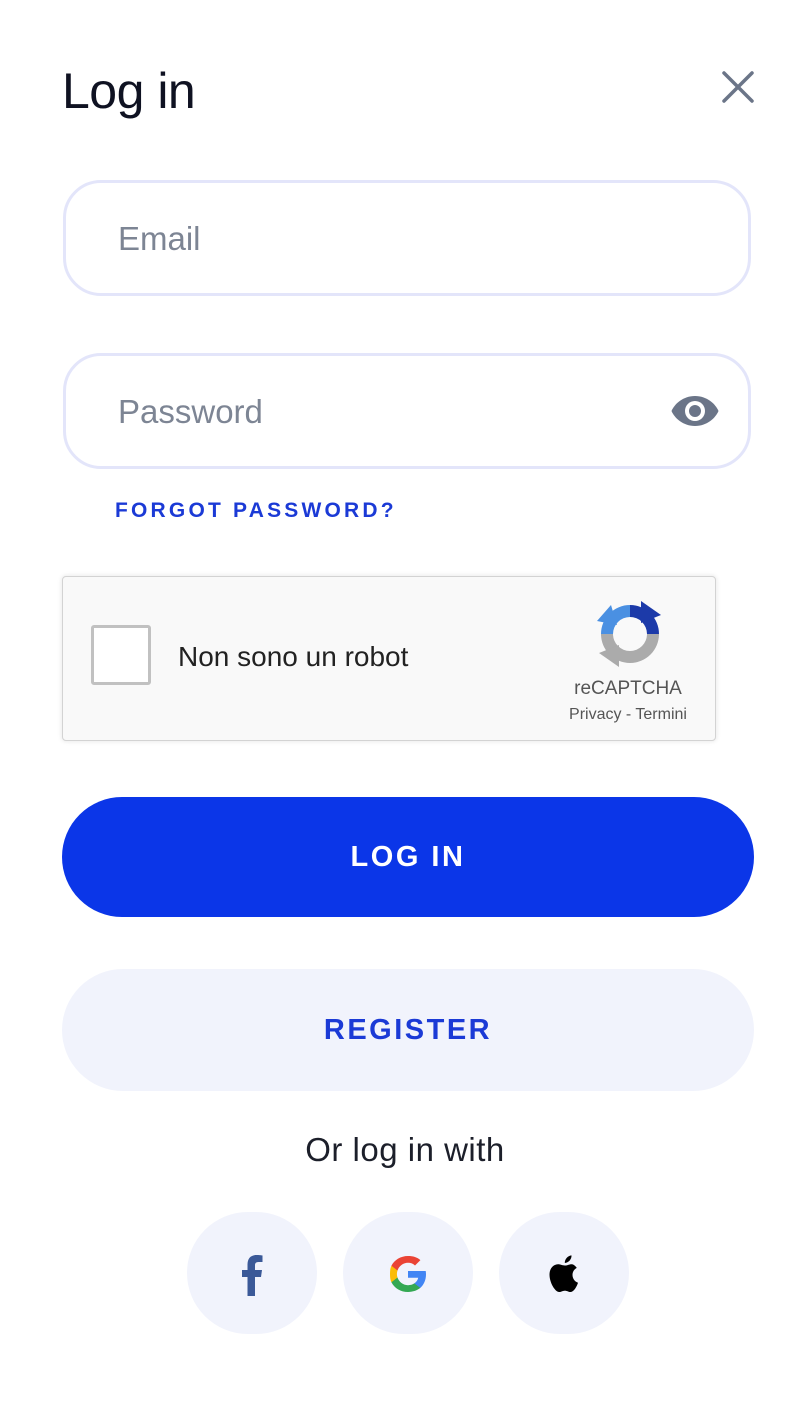 Image resolution: width=810 pixels, height=1427 pixels. I want to click on recaptcha-terms-link: Termini, so click(661, 714).